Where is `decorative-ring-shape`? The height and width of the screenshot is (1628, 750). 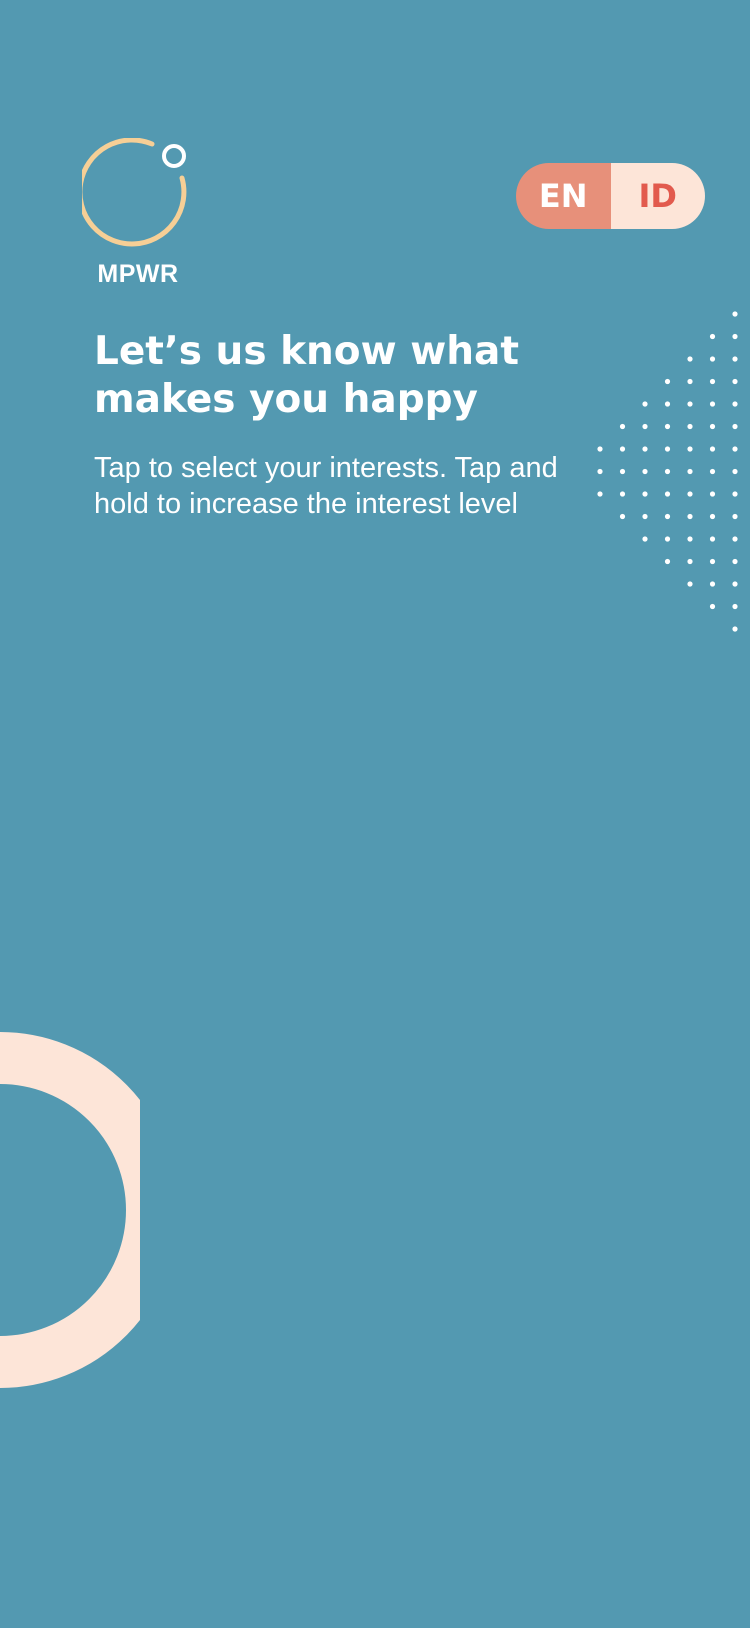 decorative-ring-shape is located at coordinates (70, 1210).